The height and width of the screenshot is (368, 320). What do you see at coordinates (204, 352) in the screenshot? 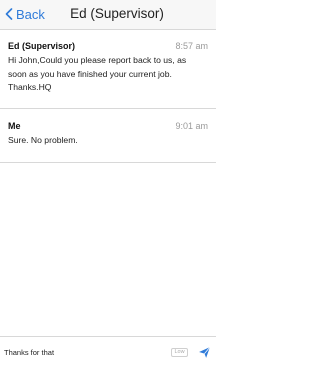
I see `send-icon` at bounding box center [204, 352].